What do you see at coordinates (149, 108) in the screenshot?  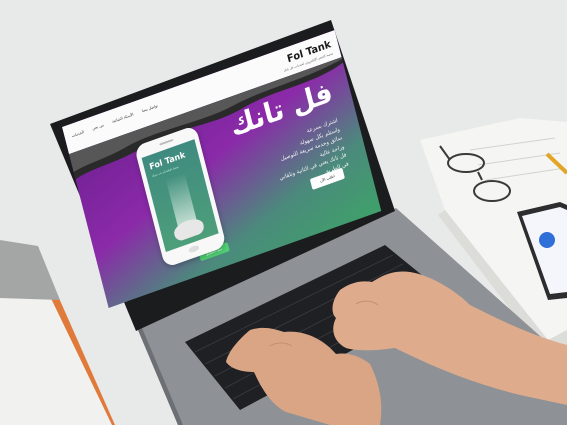 I see `nav-link: تواصل معنا` at bounding box center [149, 108].